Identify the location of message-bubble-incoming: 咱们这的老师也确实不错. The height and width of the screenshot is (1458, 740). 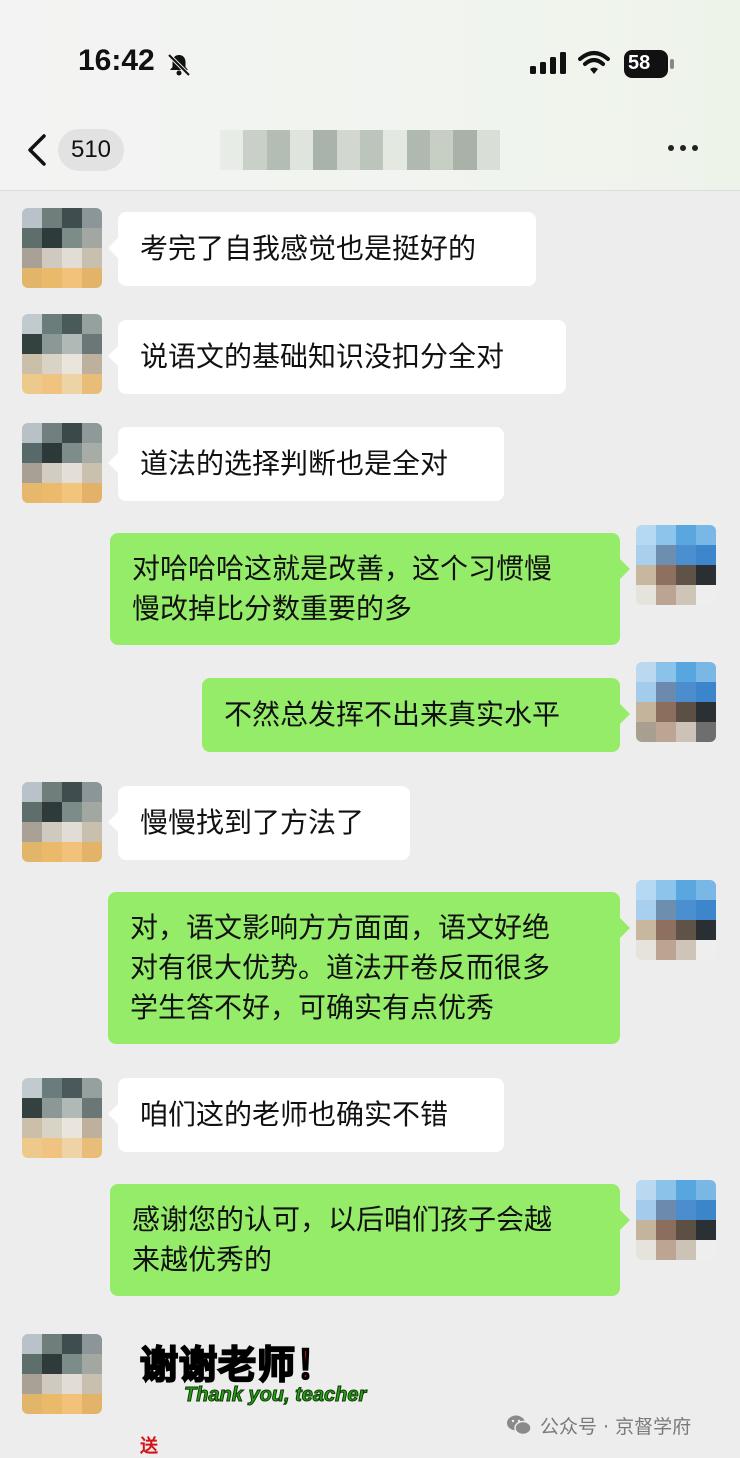
(306, 1115).